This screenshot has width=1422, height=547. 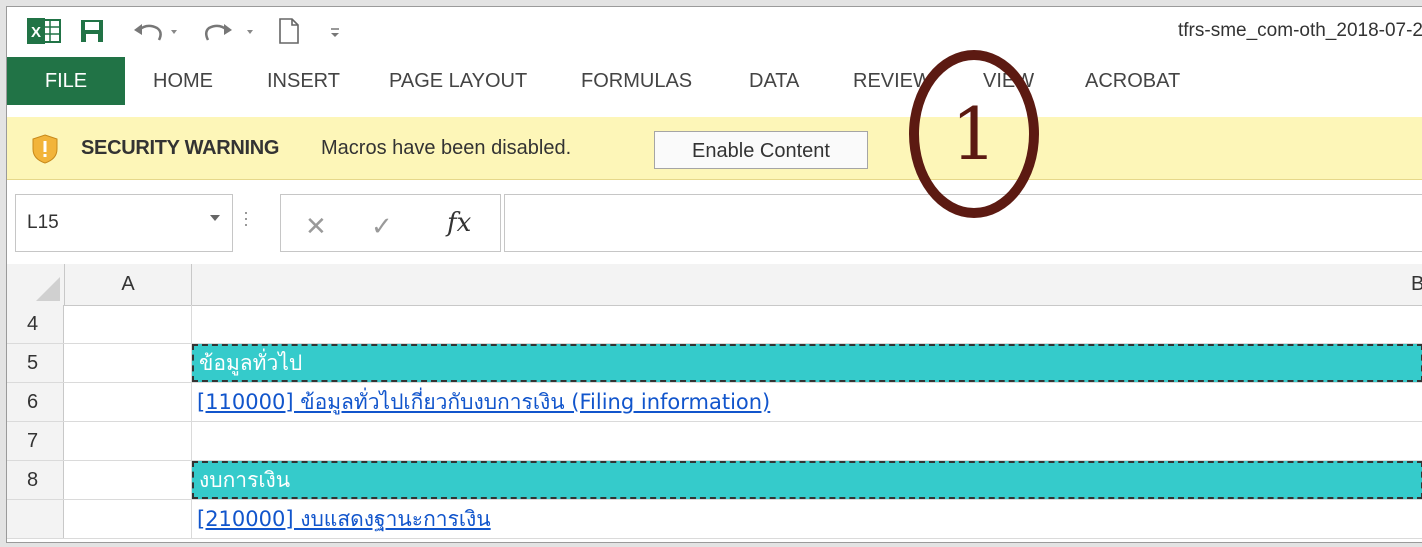 What do you see at coordinates (636, 81) in the screenshot?
I see `tab-formulas: FORMULAS` at bounding box center [636, 81].